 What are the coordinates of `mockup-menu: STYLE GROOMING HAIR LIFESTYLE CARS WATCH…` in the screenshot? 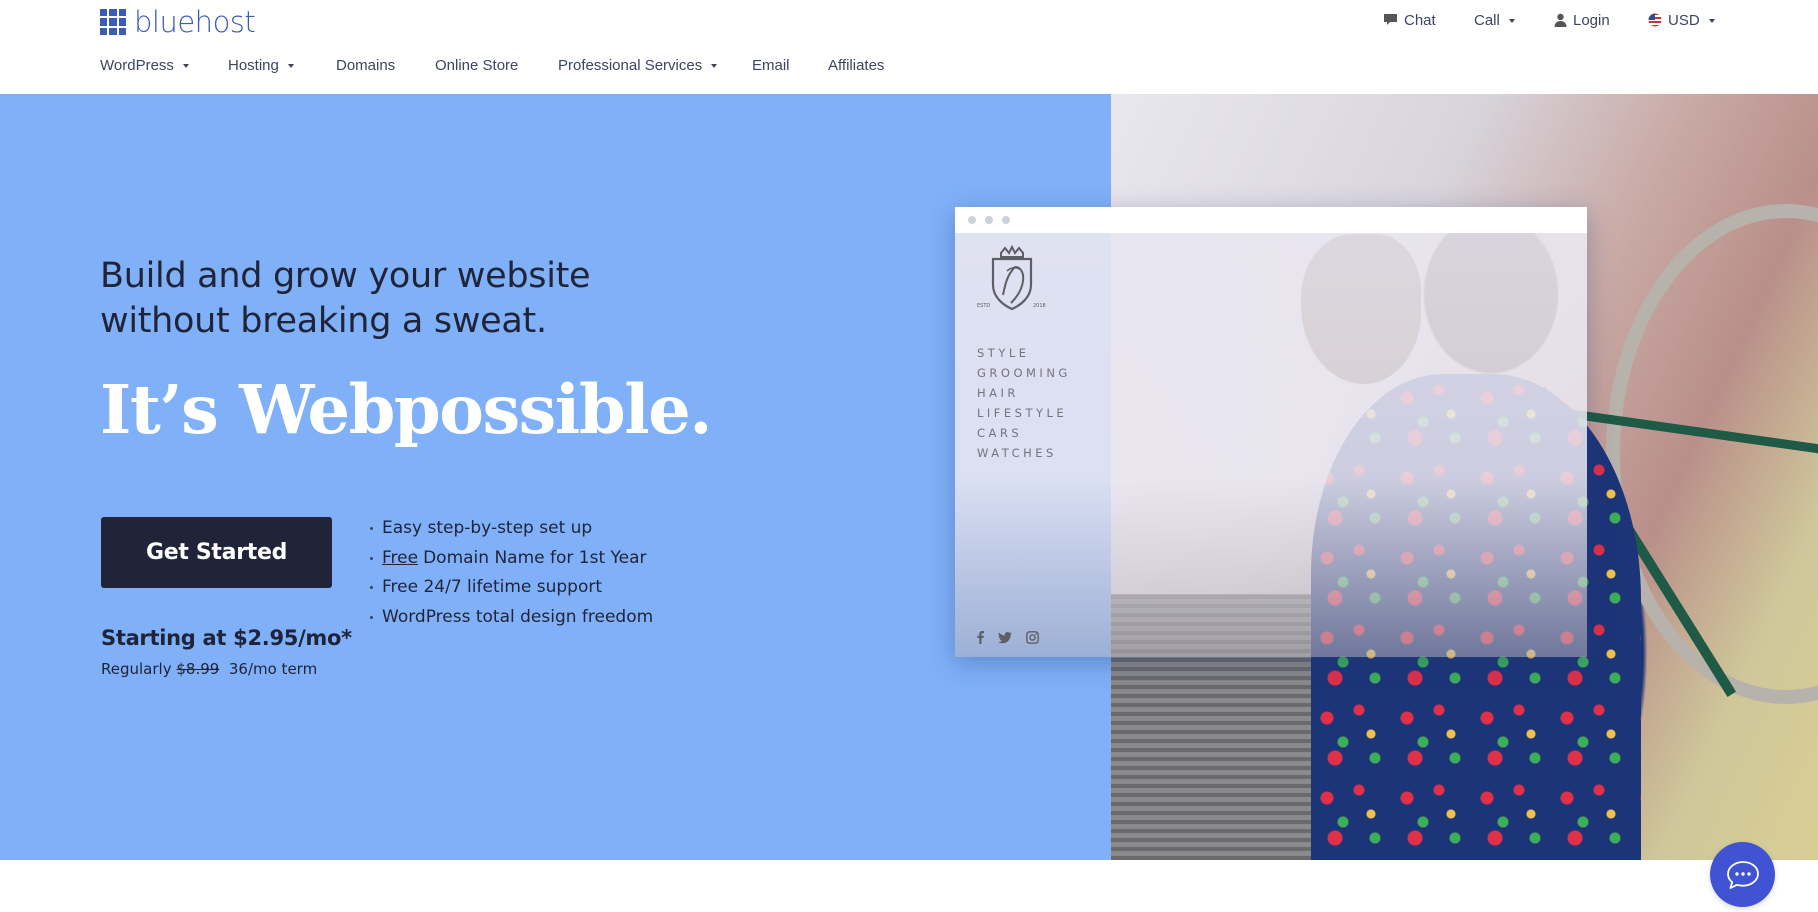 It's located at (1024, 403).